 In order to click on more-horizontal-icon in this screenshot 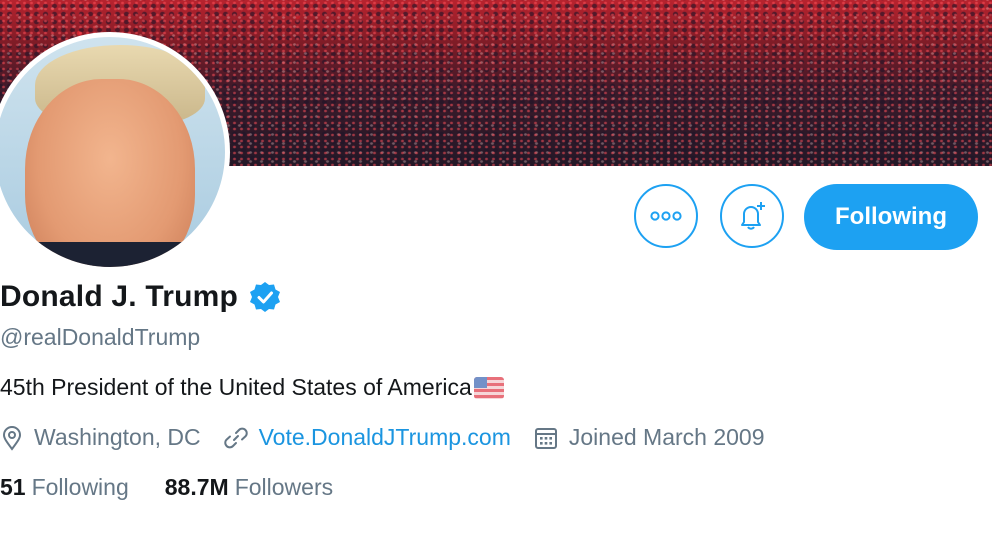, I will do `click(666, 216)`.